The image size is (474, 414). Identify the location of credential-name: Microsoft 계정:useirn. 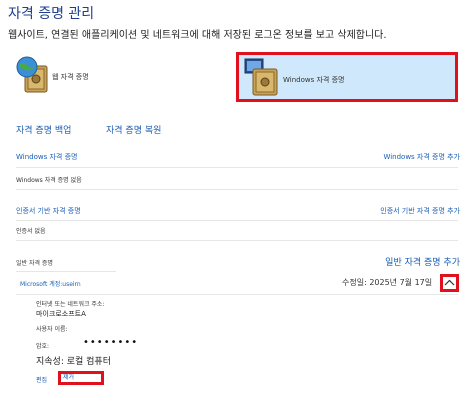
(50, 283).